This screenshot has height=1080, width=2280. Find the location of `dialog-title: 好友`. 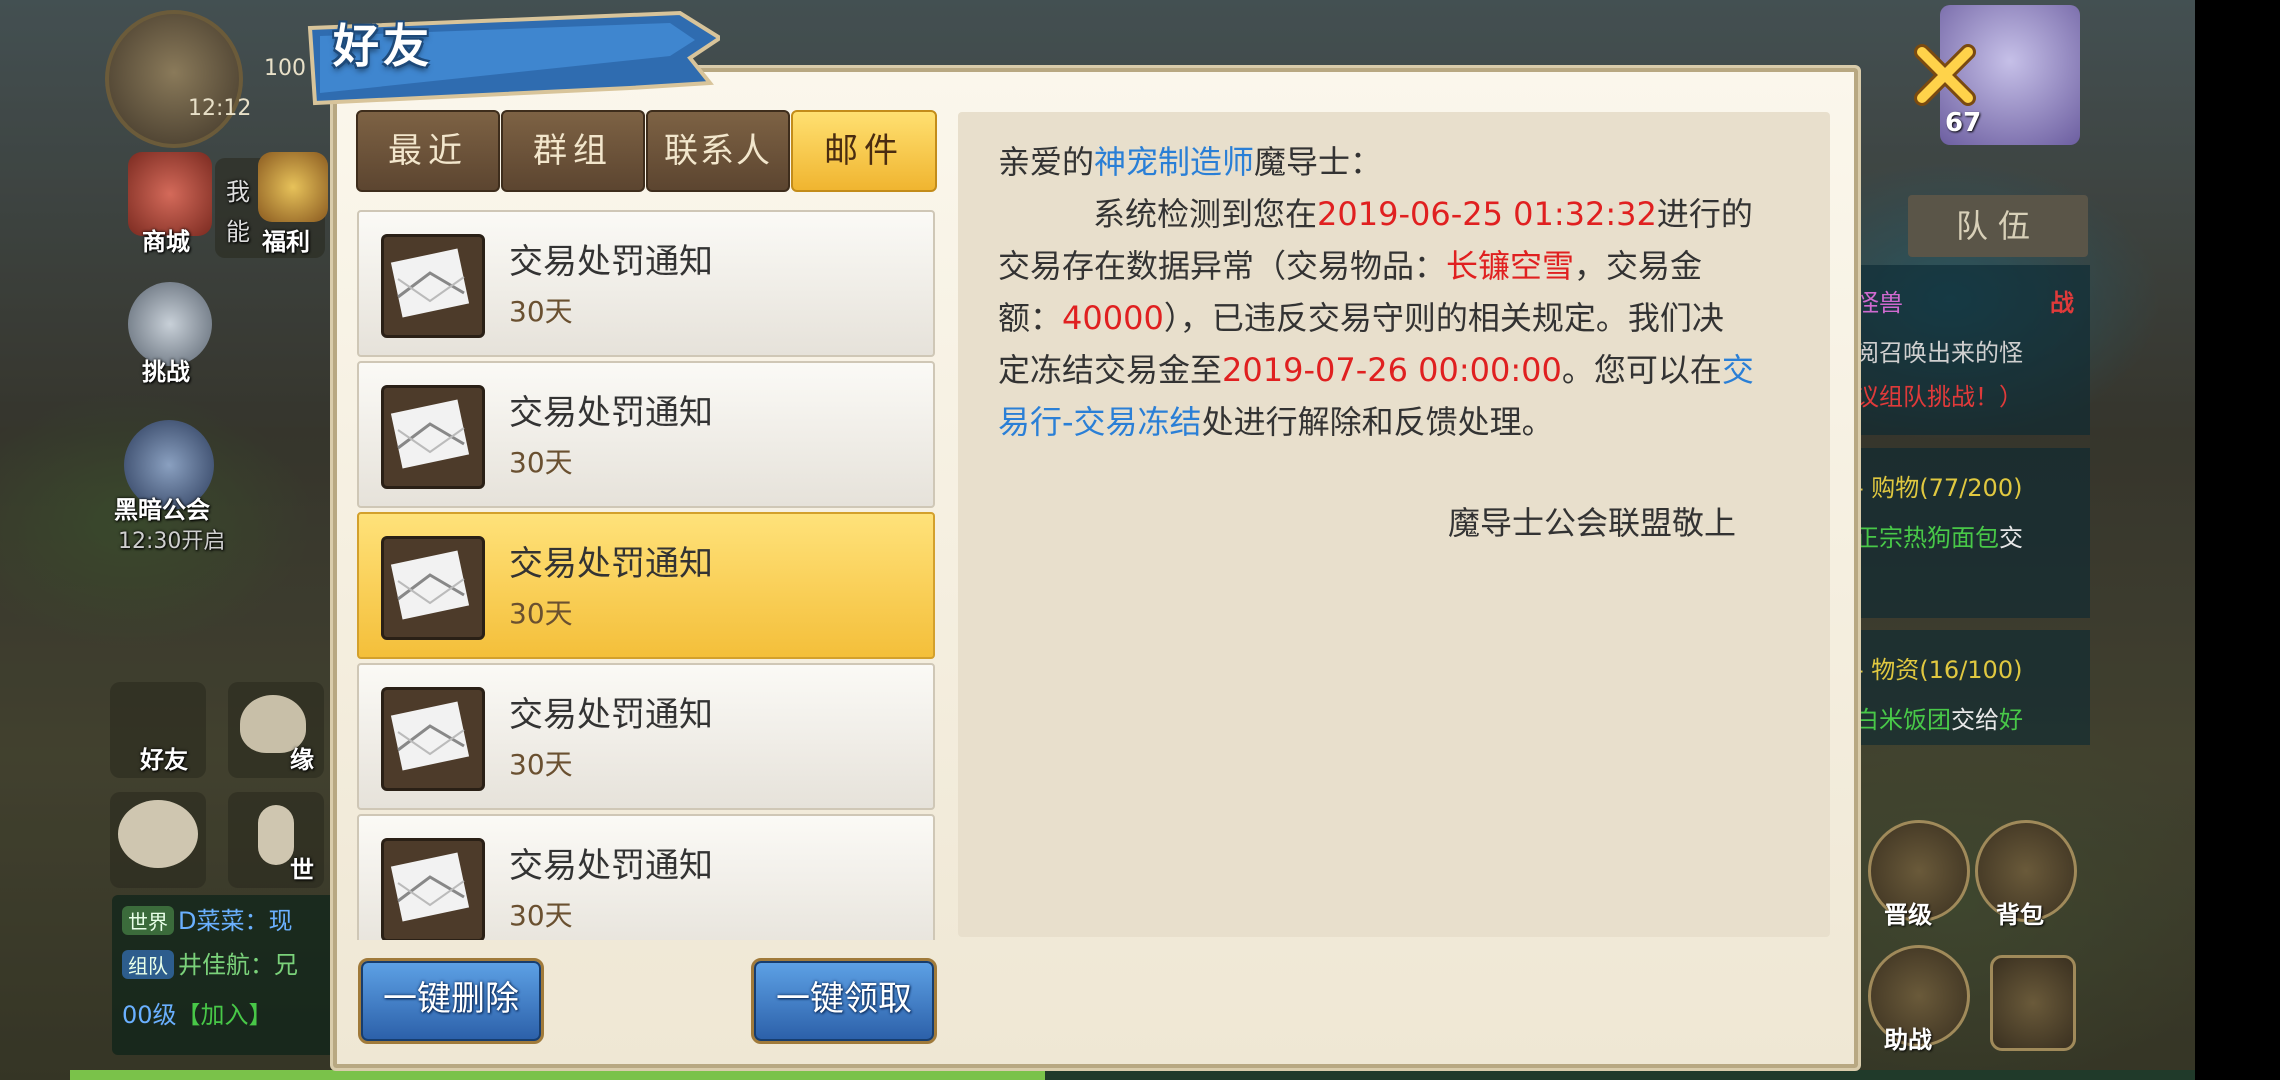

dialog-title: 好友 is located at coordinates (383, 46).